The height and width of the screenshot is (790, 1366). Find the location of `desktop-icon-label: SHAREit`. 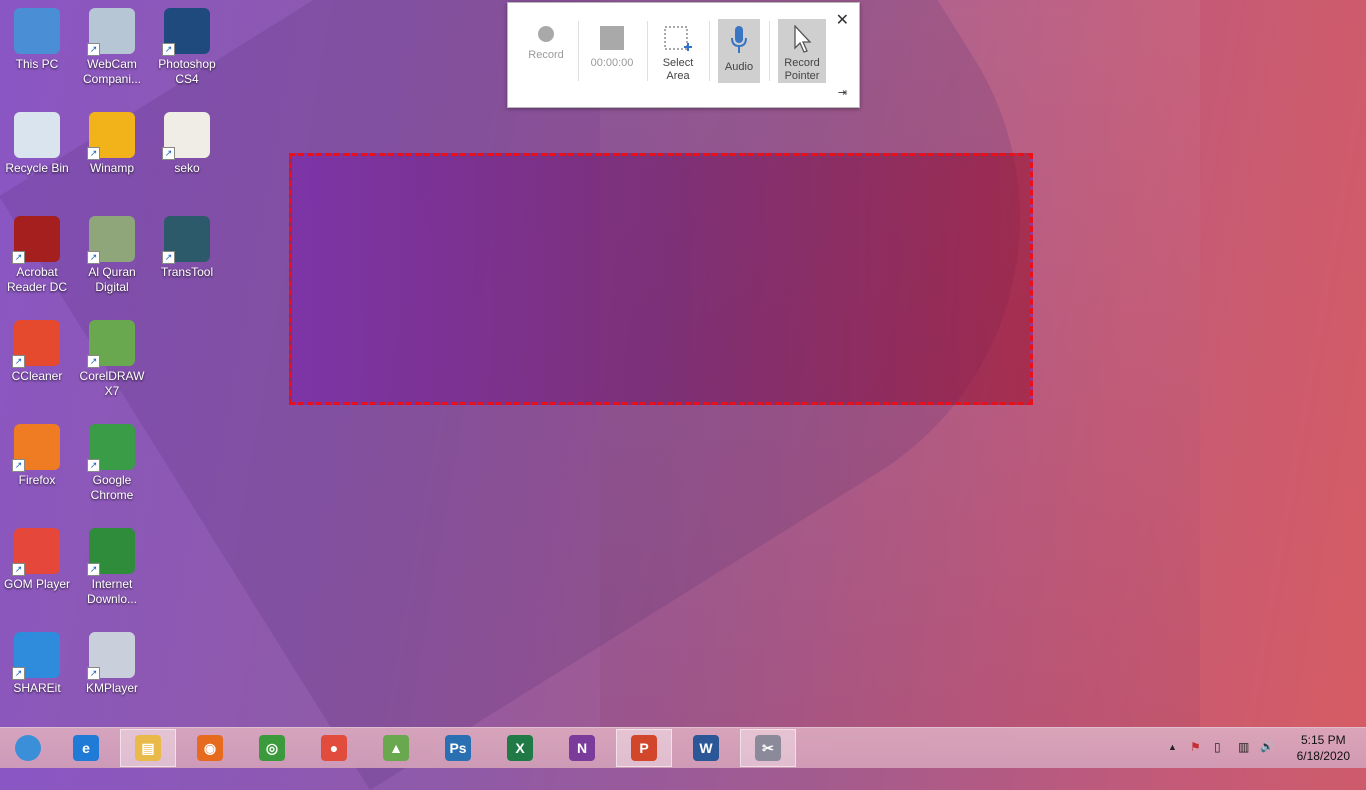

desktop-icon-label: SHAREit is located at coordinates (37, 688).